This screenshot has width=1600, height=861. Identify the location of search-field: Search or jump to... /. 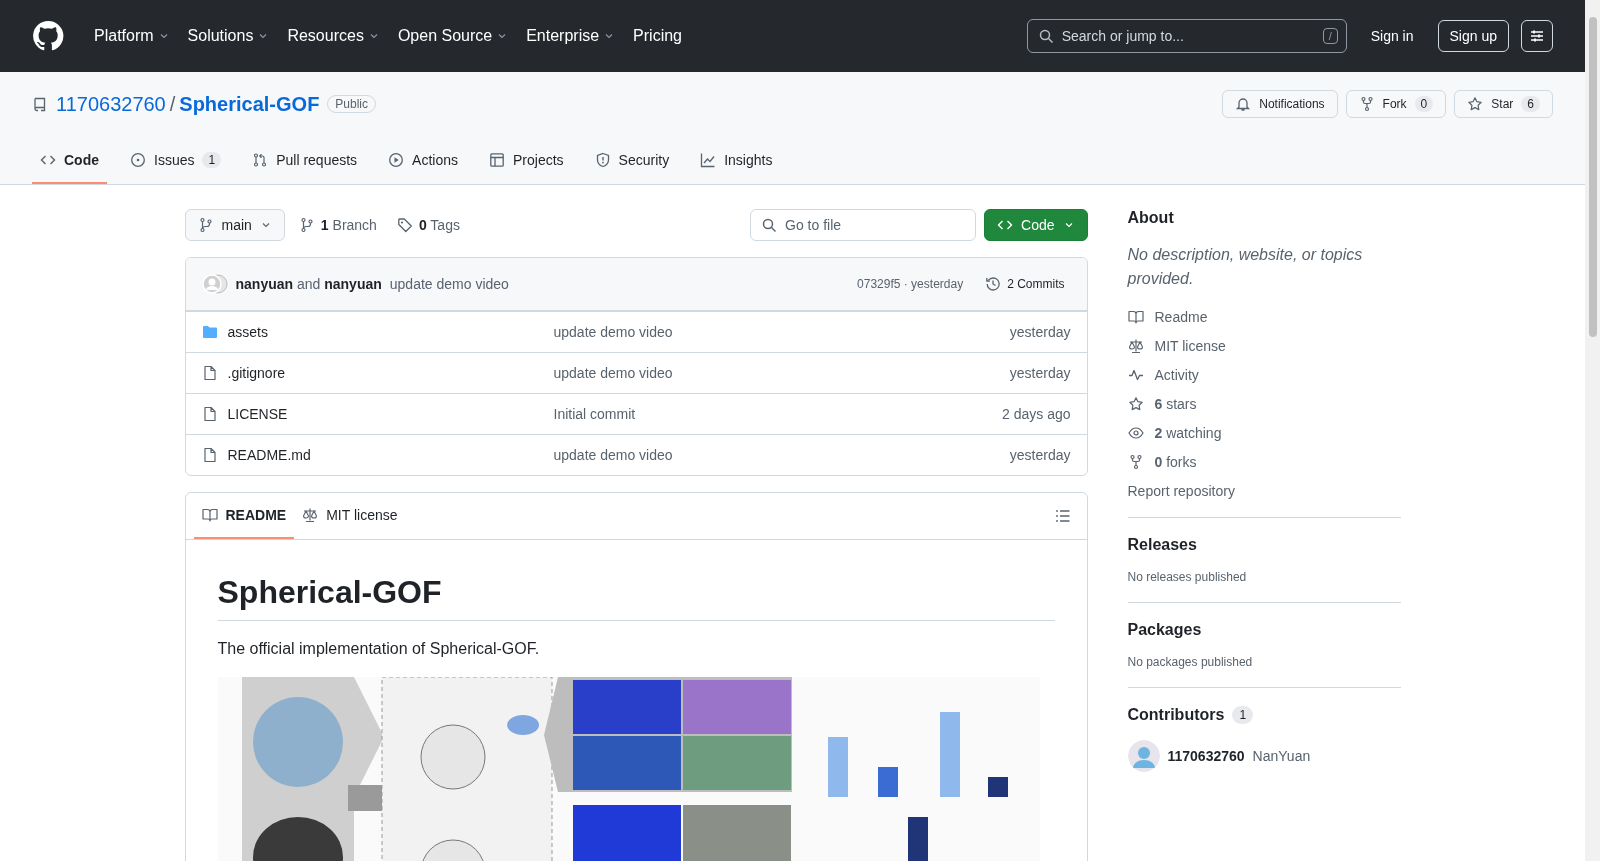
(1186, 36).